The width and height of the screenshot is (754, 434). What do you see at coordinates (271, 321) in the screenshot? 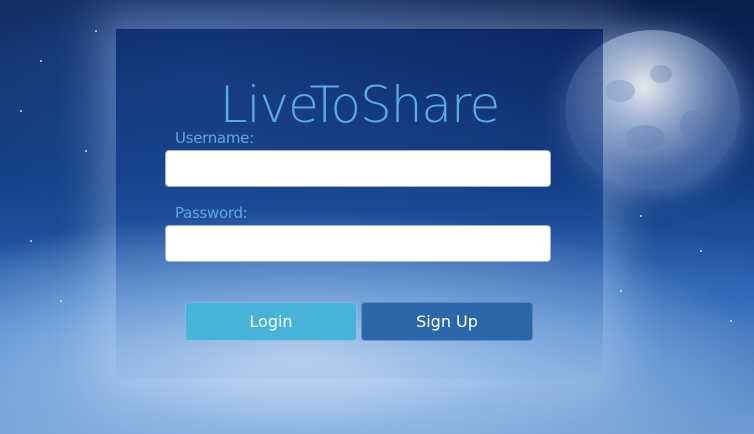
I see `login-button: Login` at bounding box center [271, 321].